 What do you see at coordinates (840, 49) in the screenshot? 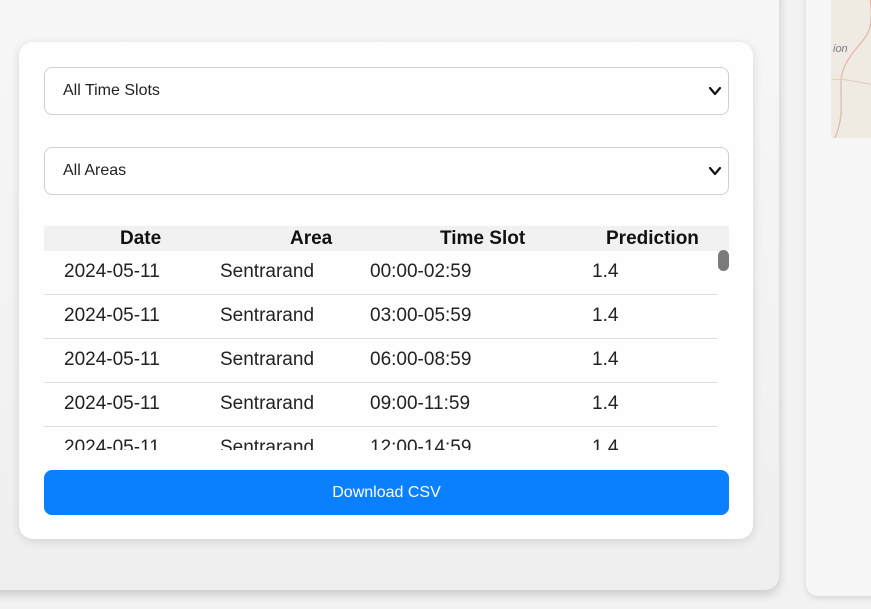
I see `map-place-label: ion` at bounding box center [840, 49].